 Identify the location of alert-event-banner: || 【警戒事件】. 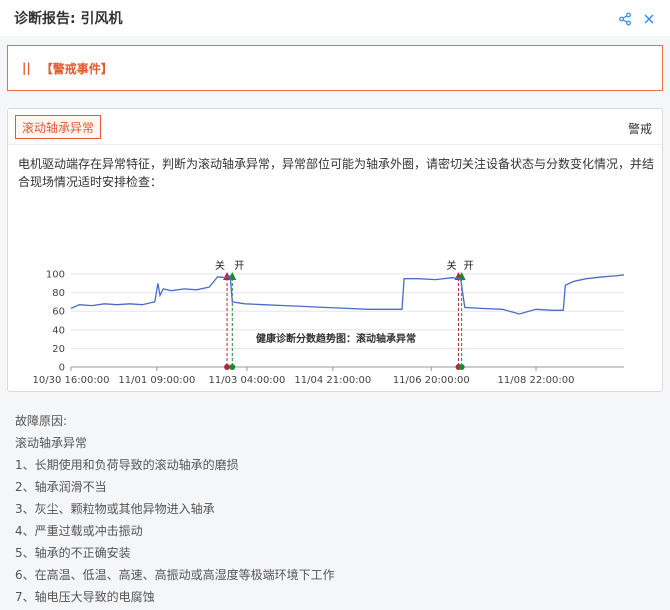
(335, 68).